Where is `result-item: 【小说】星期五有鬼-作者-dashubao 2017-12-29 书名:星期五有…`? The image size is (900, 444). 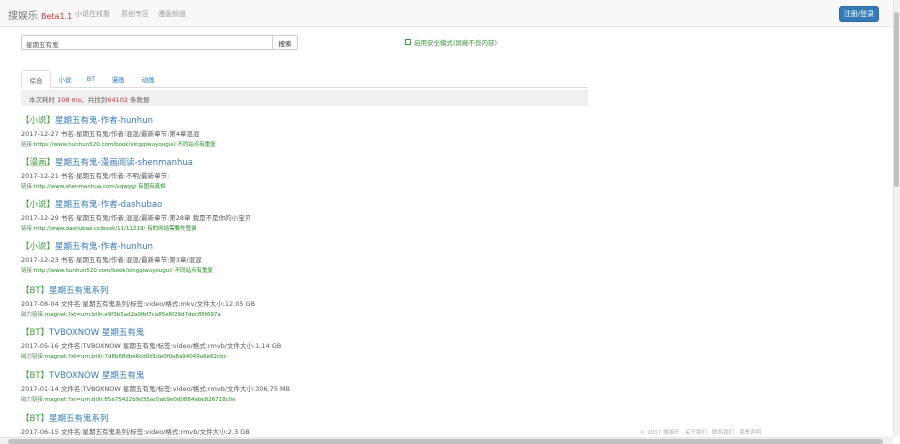
result-item: 【小说】星期五有鬼-作者-dashubao 2017-12-29 书名:星期五有… is located at coordinates (301, 215).